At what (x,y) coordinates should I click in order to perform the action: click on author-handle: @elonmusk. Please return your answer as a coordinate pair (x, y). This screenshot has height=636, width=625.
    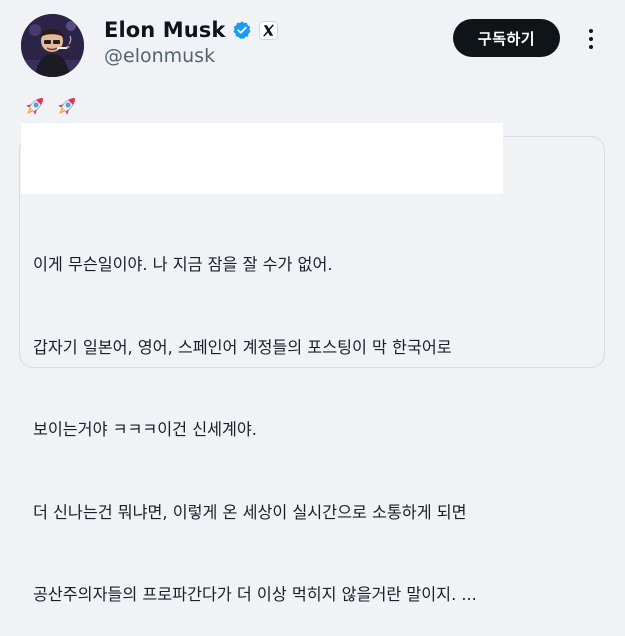
    Looking at the image, I should click on (159, 56).